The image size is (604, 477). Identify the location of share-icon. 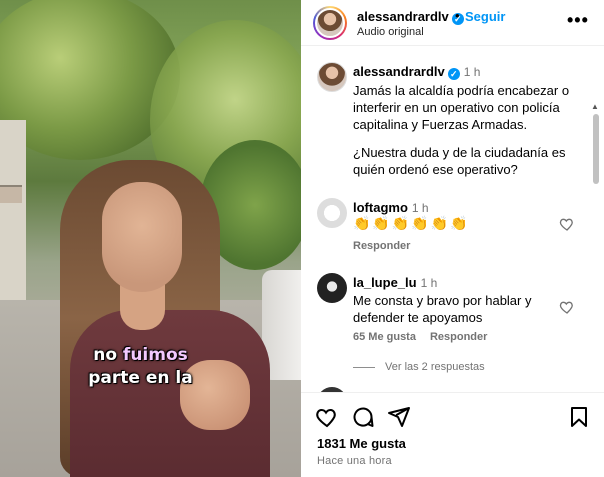
(399, 417).